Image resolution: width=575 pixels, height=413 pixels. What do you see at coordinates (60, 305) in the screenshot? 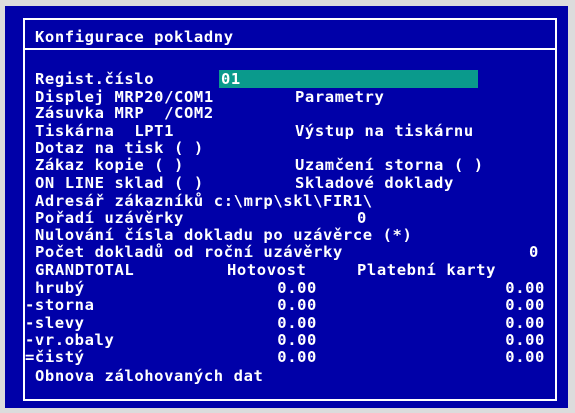
I see `totals-row-label: -storna` at bounding box center [60, 305].